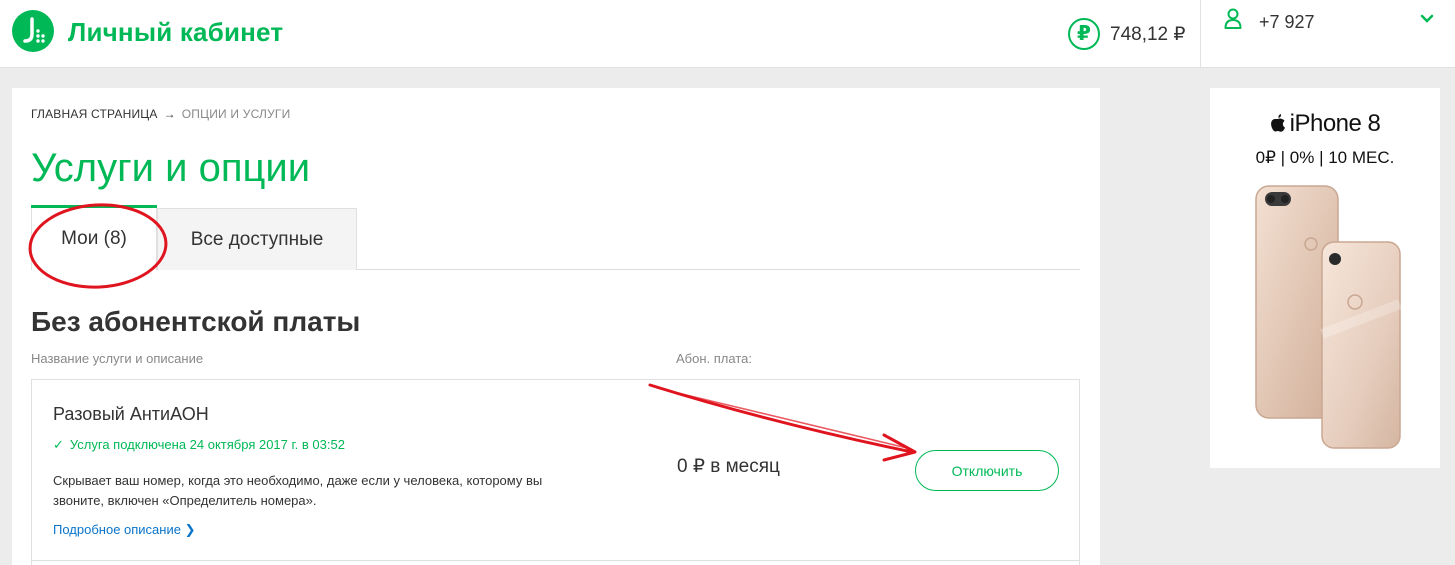 The height and width of the screenshot is (565, 1455). I want to click on iphone-image, so click(1328, 317).